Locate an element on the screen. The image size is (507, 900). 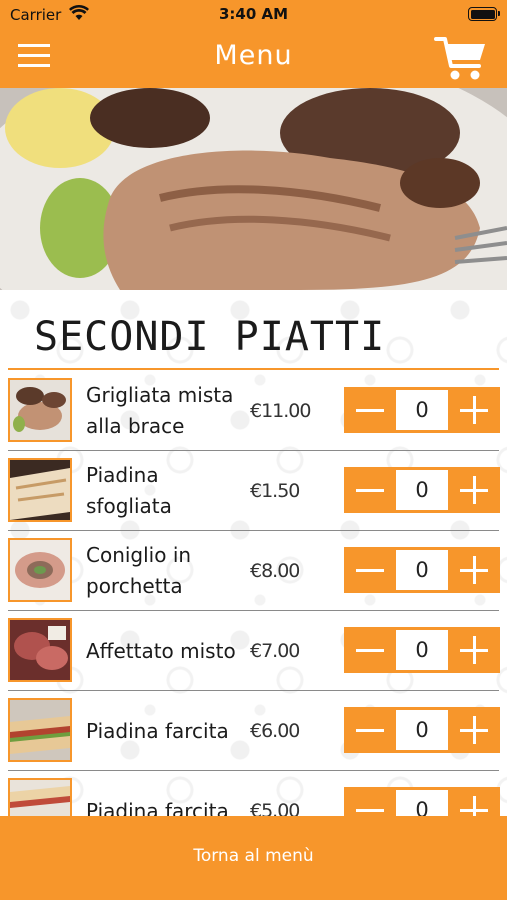
item-name: Coniglio in porchetta is located at coordinates (139, 570).